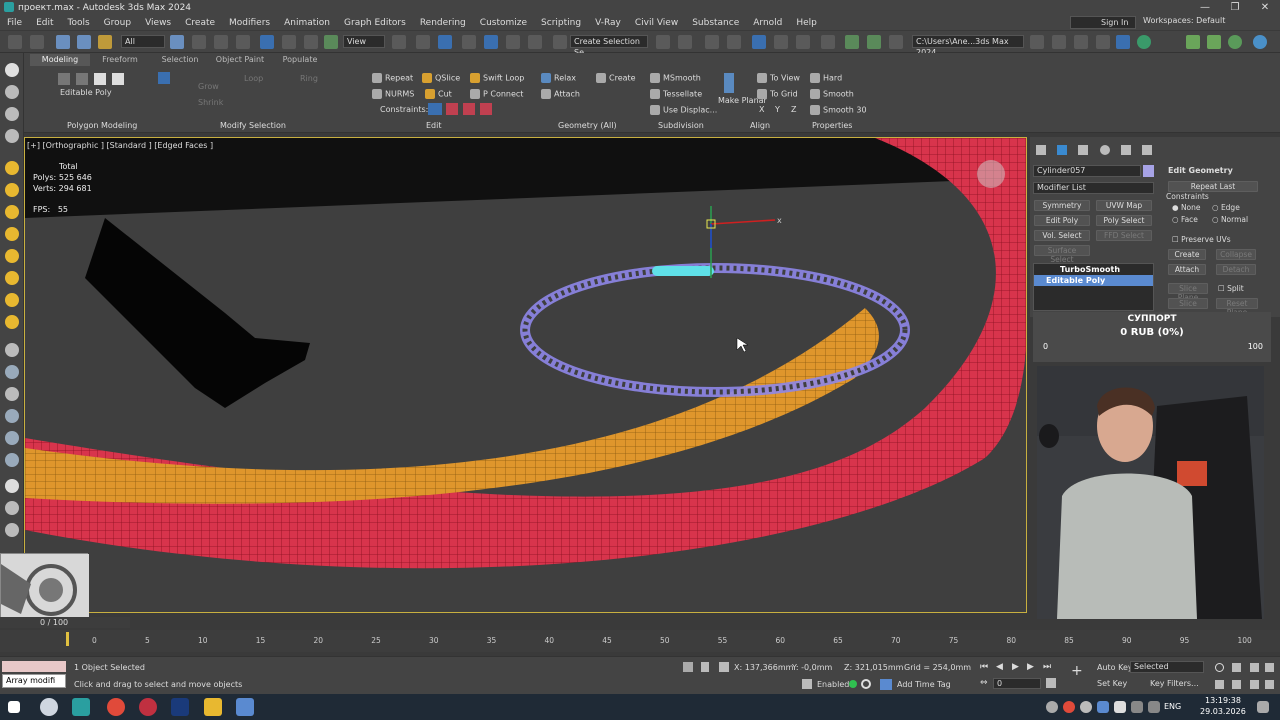 The image size is (1280, 720). What do you see at coordinates (63, 42) in the screenshot?
I see `link-icon` at bounding box center [63, 42].